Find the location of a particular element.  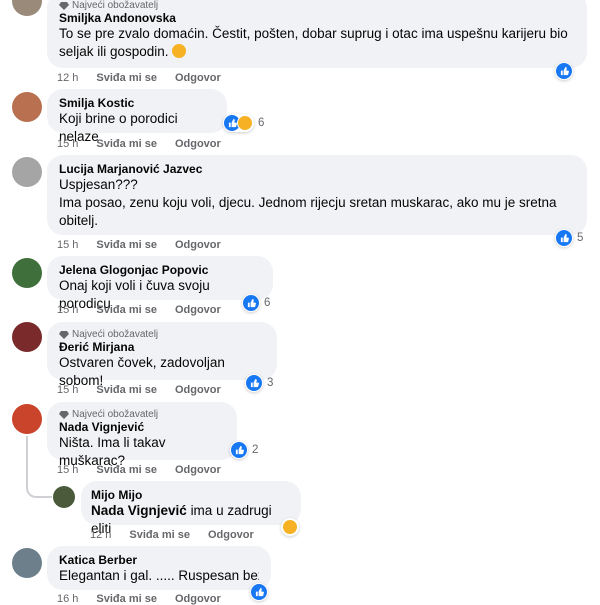

smile-emoji-icon is located at coordinates (179, 51).